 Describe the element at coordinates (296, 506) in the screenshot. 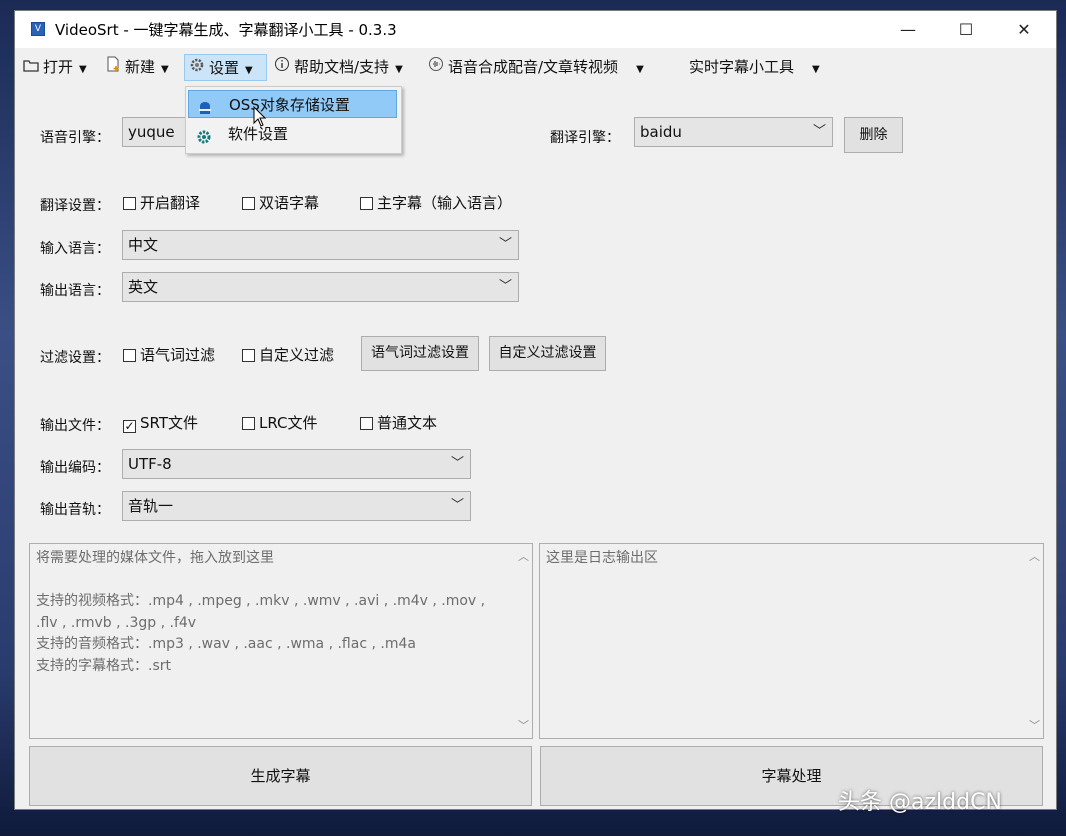

I see `audio-track-select: 音轨一 ﹀` at that location.